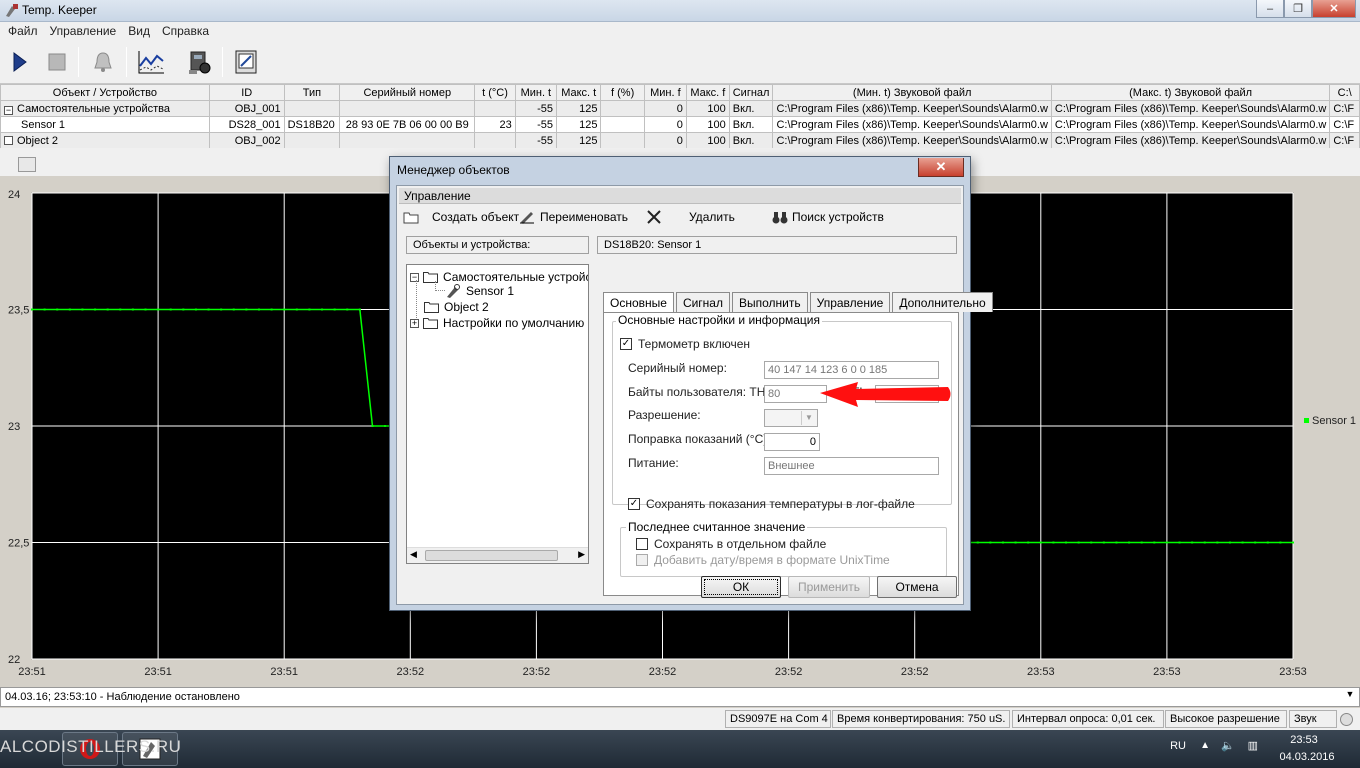  I want to click on save-separate-checkbox, so click(642, 544).